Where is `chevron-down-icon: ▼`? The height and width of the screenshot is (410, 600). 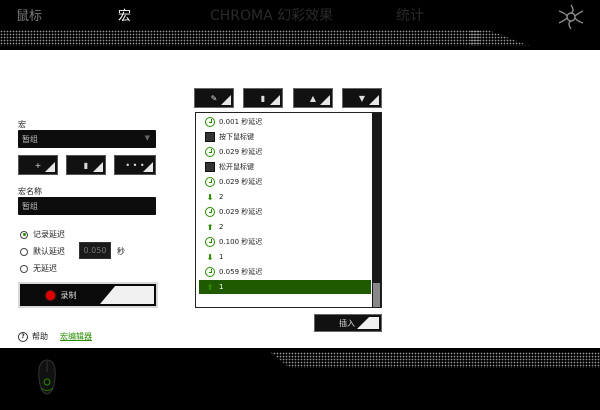 chevron-down-icon: ▼ is located at coordinates (147, 138).